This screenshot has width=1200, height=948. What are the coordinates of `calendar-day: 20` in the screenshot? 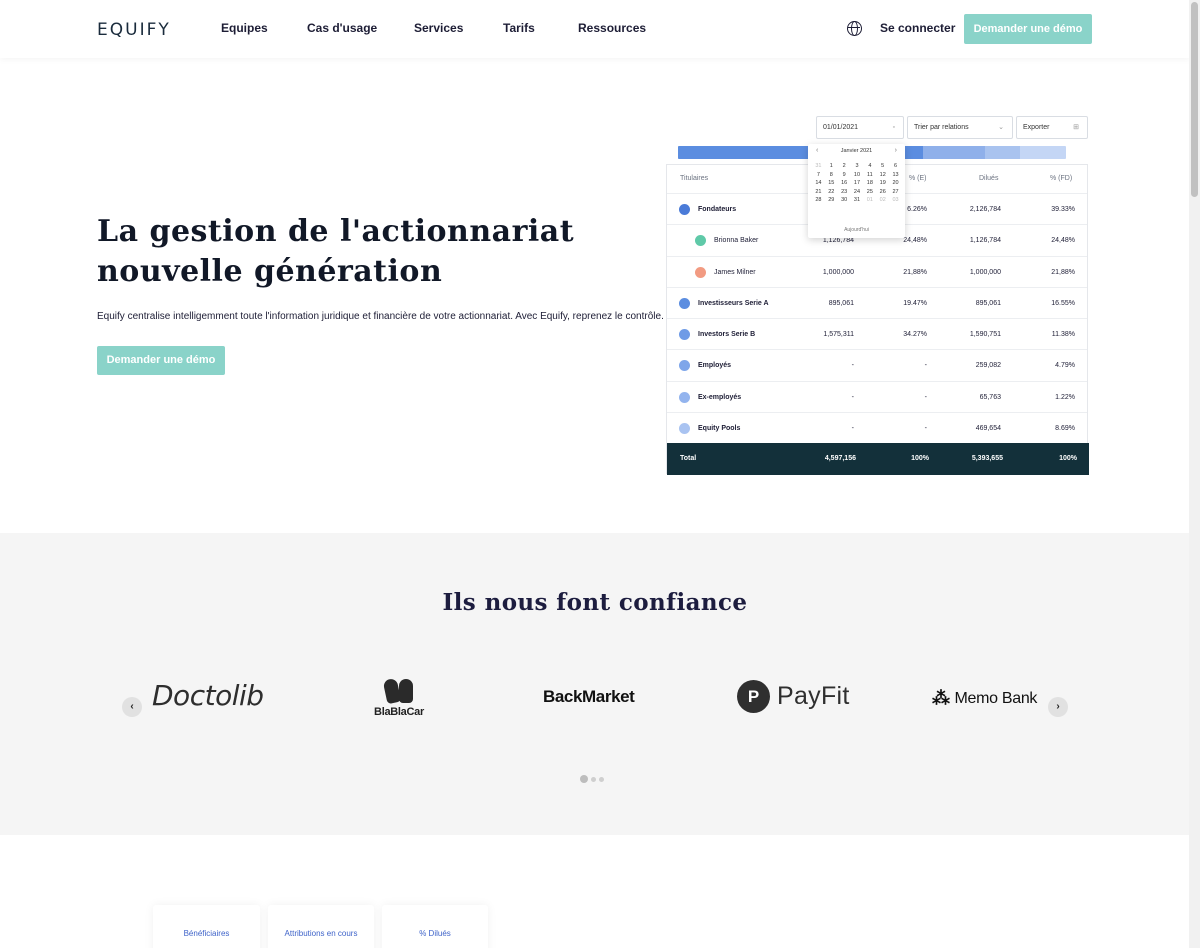 It's located at (895, 183).